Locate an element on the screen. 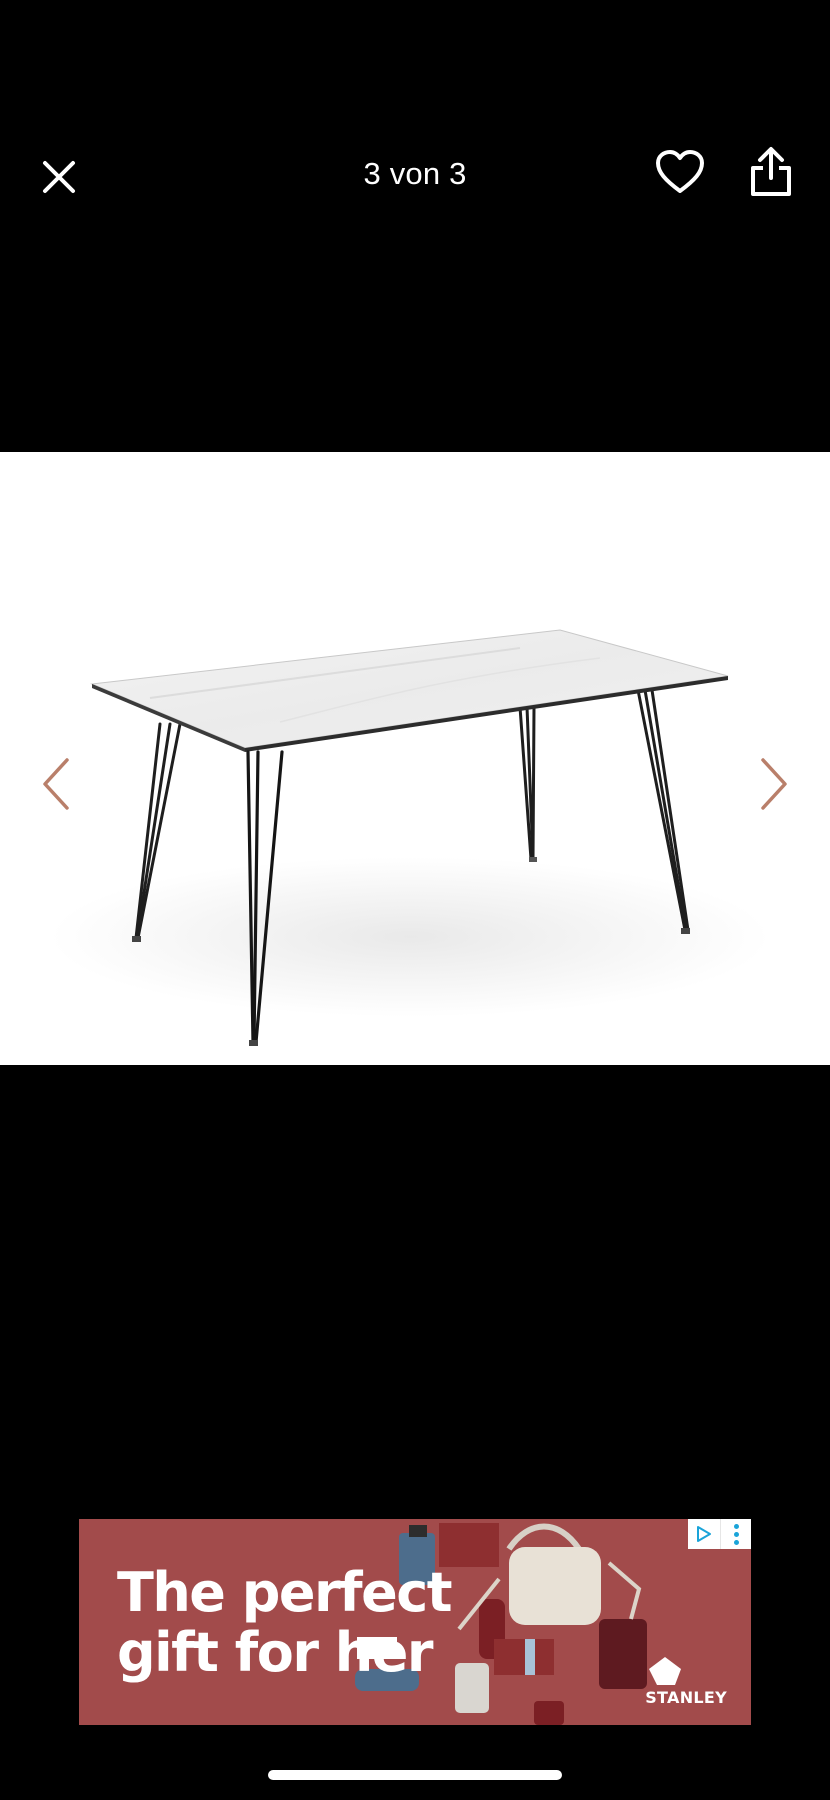  home-indicator is located at coordinates (415, 1775).